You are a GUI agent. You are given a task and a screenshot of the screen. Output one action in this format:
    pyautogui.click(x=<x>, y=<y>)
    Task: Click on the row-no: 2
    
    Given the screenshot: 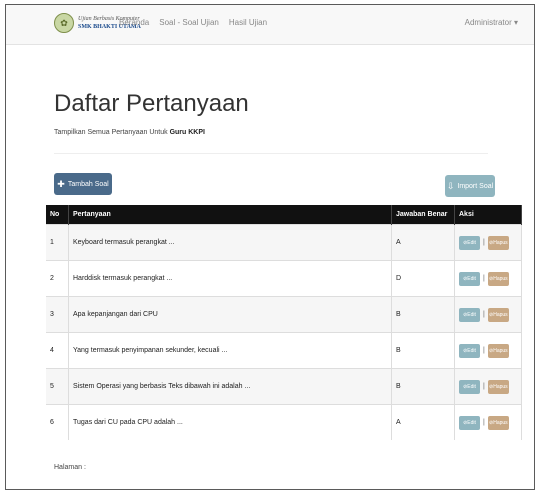 What is the action you would take?
    pyautogui.click(x=57, y=278)
    